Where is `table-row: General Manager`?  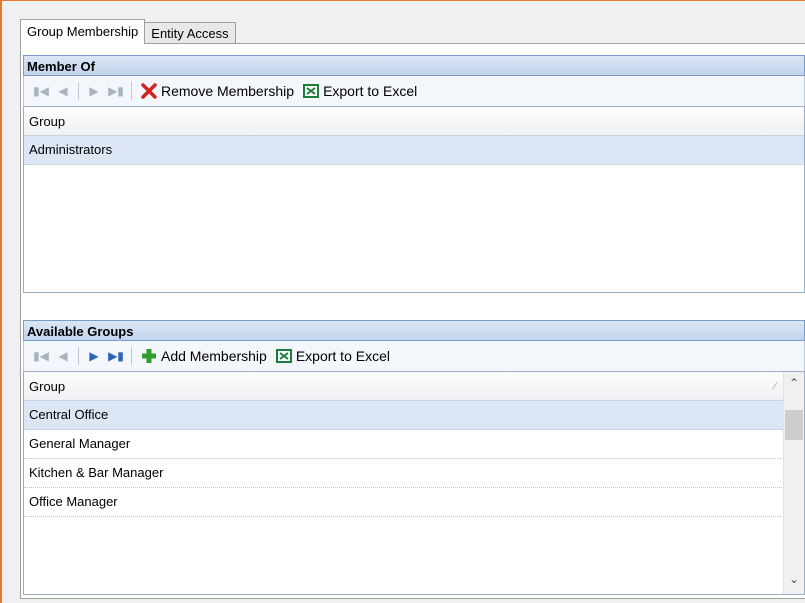 table-row: General Manager is located at coordinates (404, 444).